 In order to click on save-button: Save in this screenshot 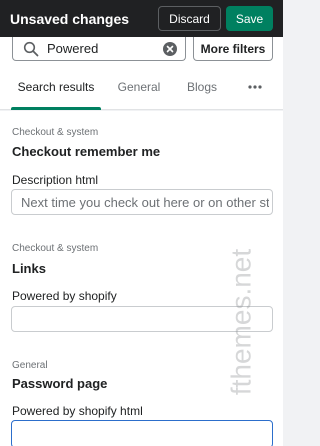, I will do `click(249, 18)`.